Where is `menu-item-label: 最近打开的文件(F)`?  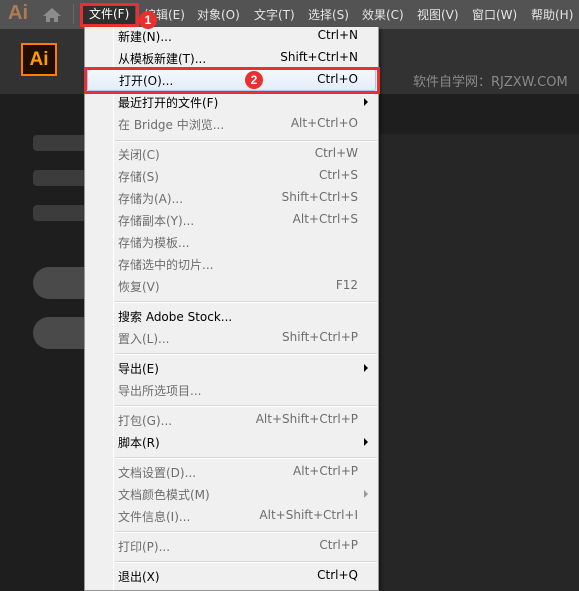
menu-item-label: 最近打开的文件(F) is located at coordinates (168, 103).